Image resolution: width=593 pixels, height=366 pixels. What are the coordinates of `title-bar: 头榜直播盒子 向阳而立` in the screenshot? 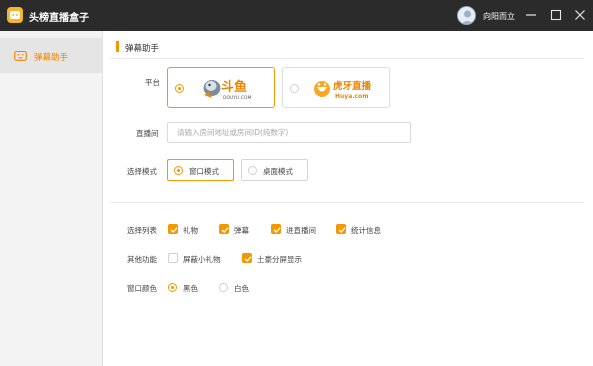 It's located at (296, 15).